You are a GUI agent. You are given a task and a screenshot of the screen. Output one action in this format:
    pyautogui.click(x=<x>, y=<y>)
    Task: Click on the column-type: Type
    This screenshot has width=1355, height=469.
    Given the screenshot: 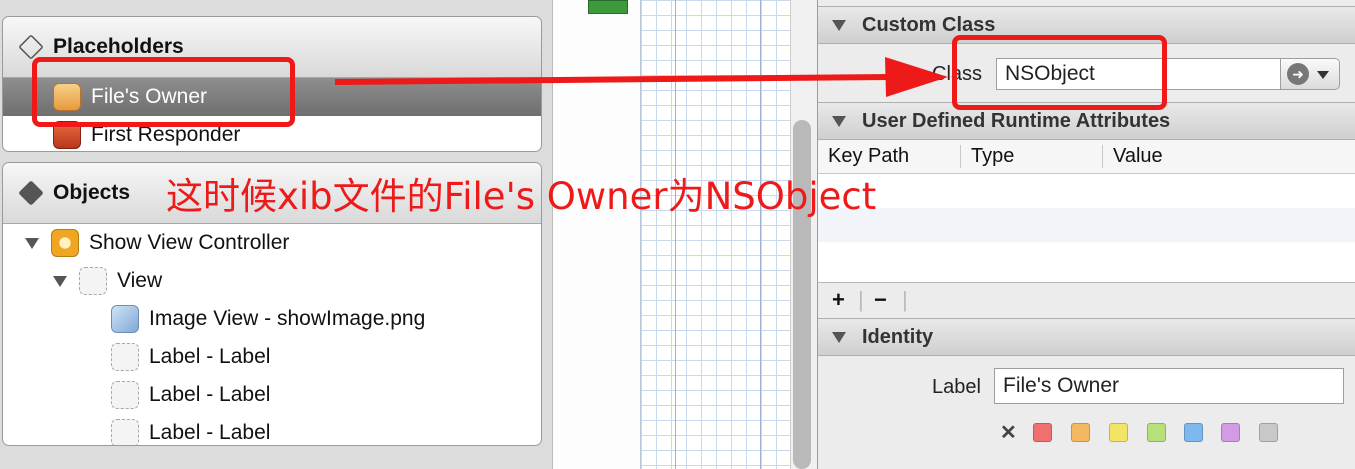 What is the action you would take?
    pyautogui.click(x=987, y=156)
    